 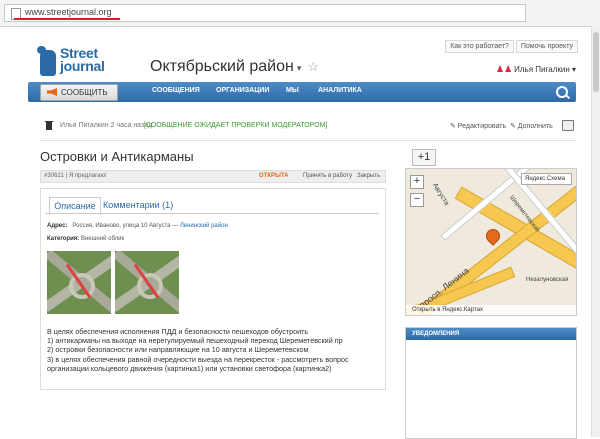 What do you see at coordinates (596, 62) in the screenshot?
I see `scrollbar-thumb` at bounding box center [596, 62].